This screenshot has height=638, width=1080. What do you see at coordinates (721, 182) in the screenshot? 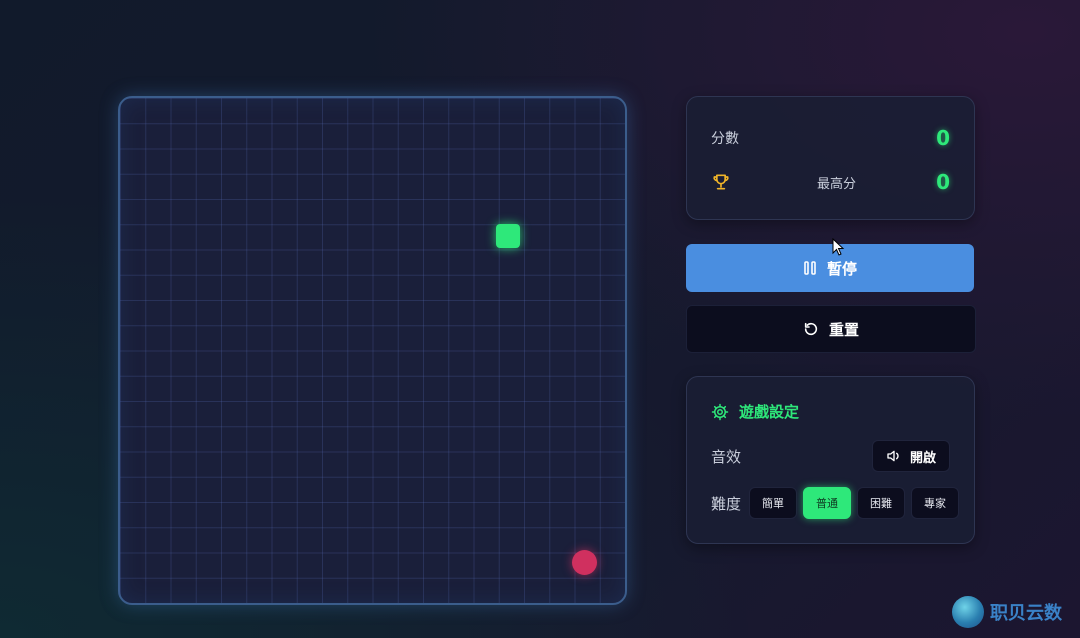
I see `trophy-icon` at bounding box center [721, 182].